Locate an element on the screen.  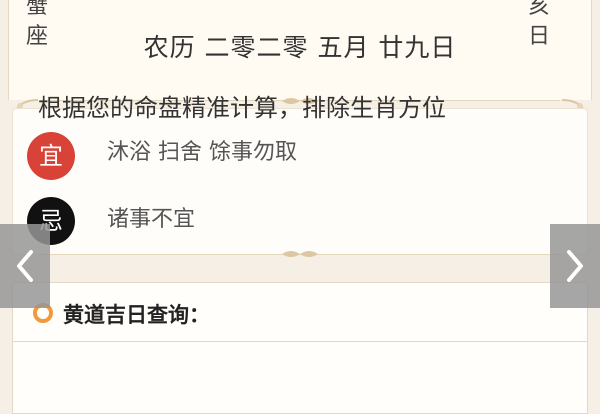
prev-day-button is located at coordinates (25, 266).